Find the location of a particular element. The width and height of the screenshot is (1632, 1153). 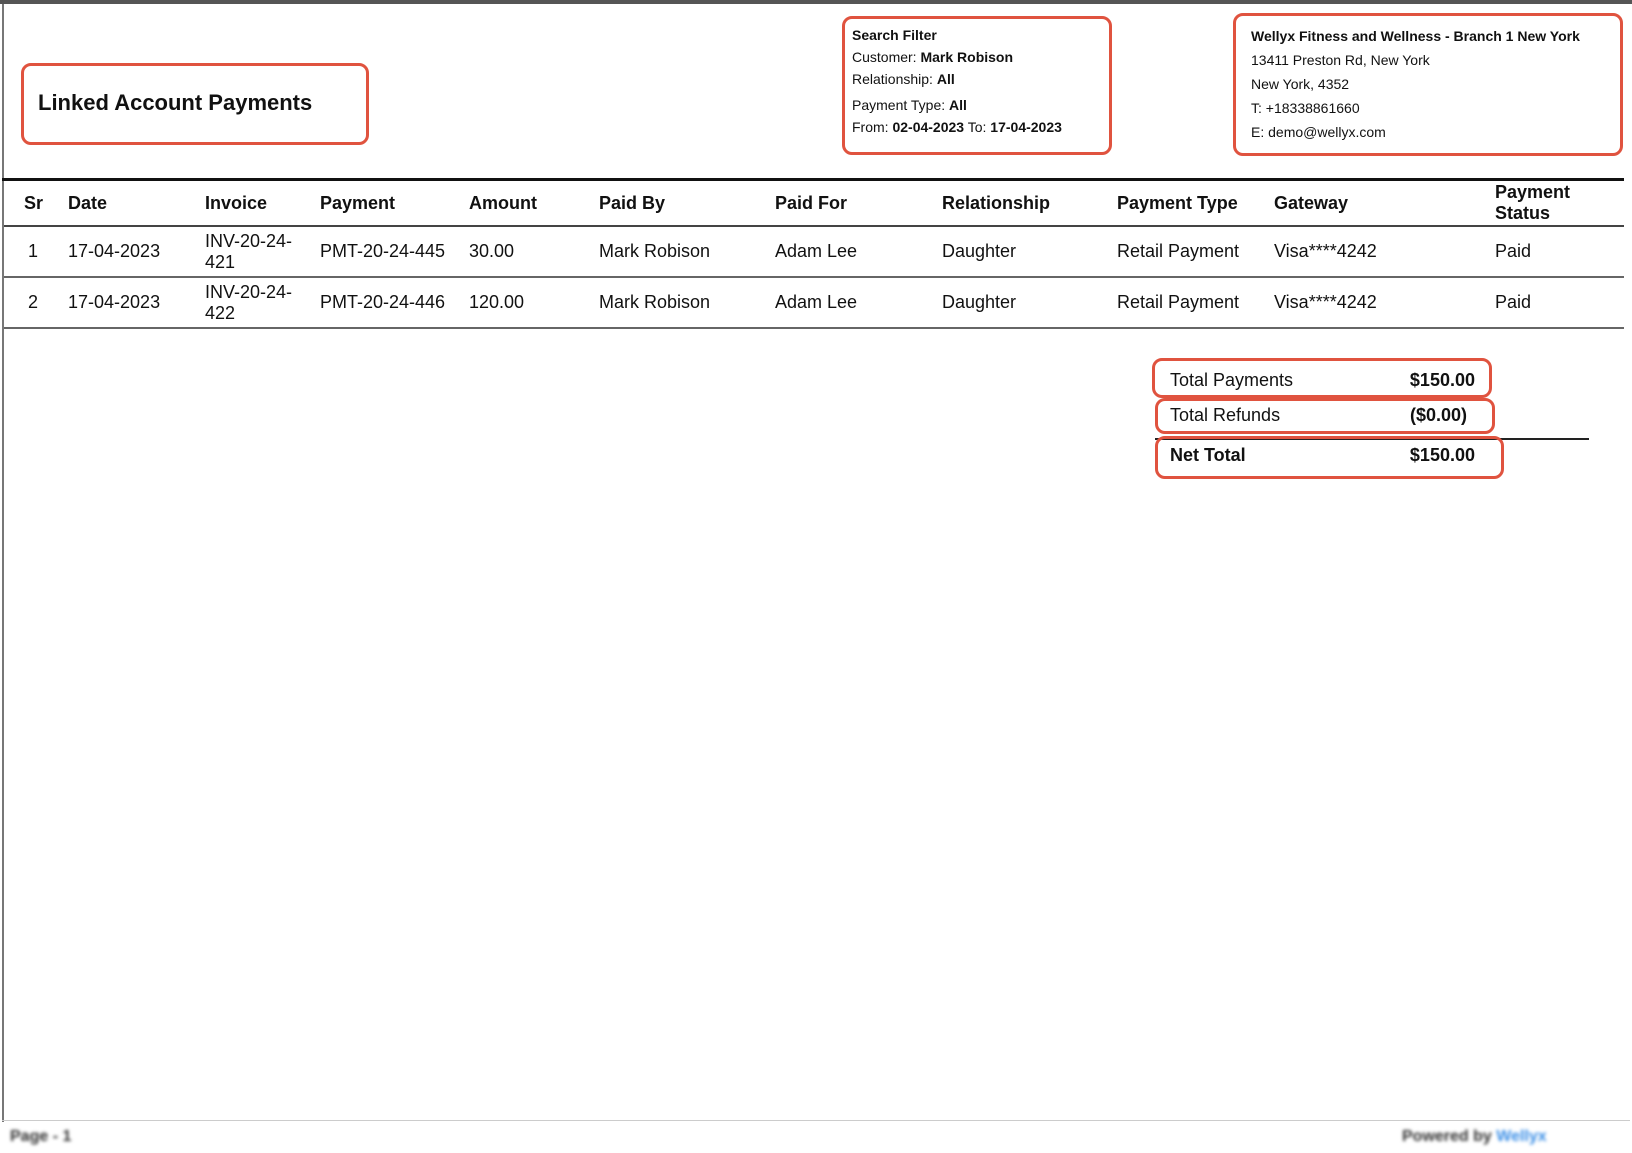

col-paid-for: Paid For is located at coordinates (858, 204).